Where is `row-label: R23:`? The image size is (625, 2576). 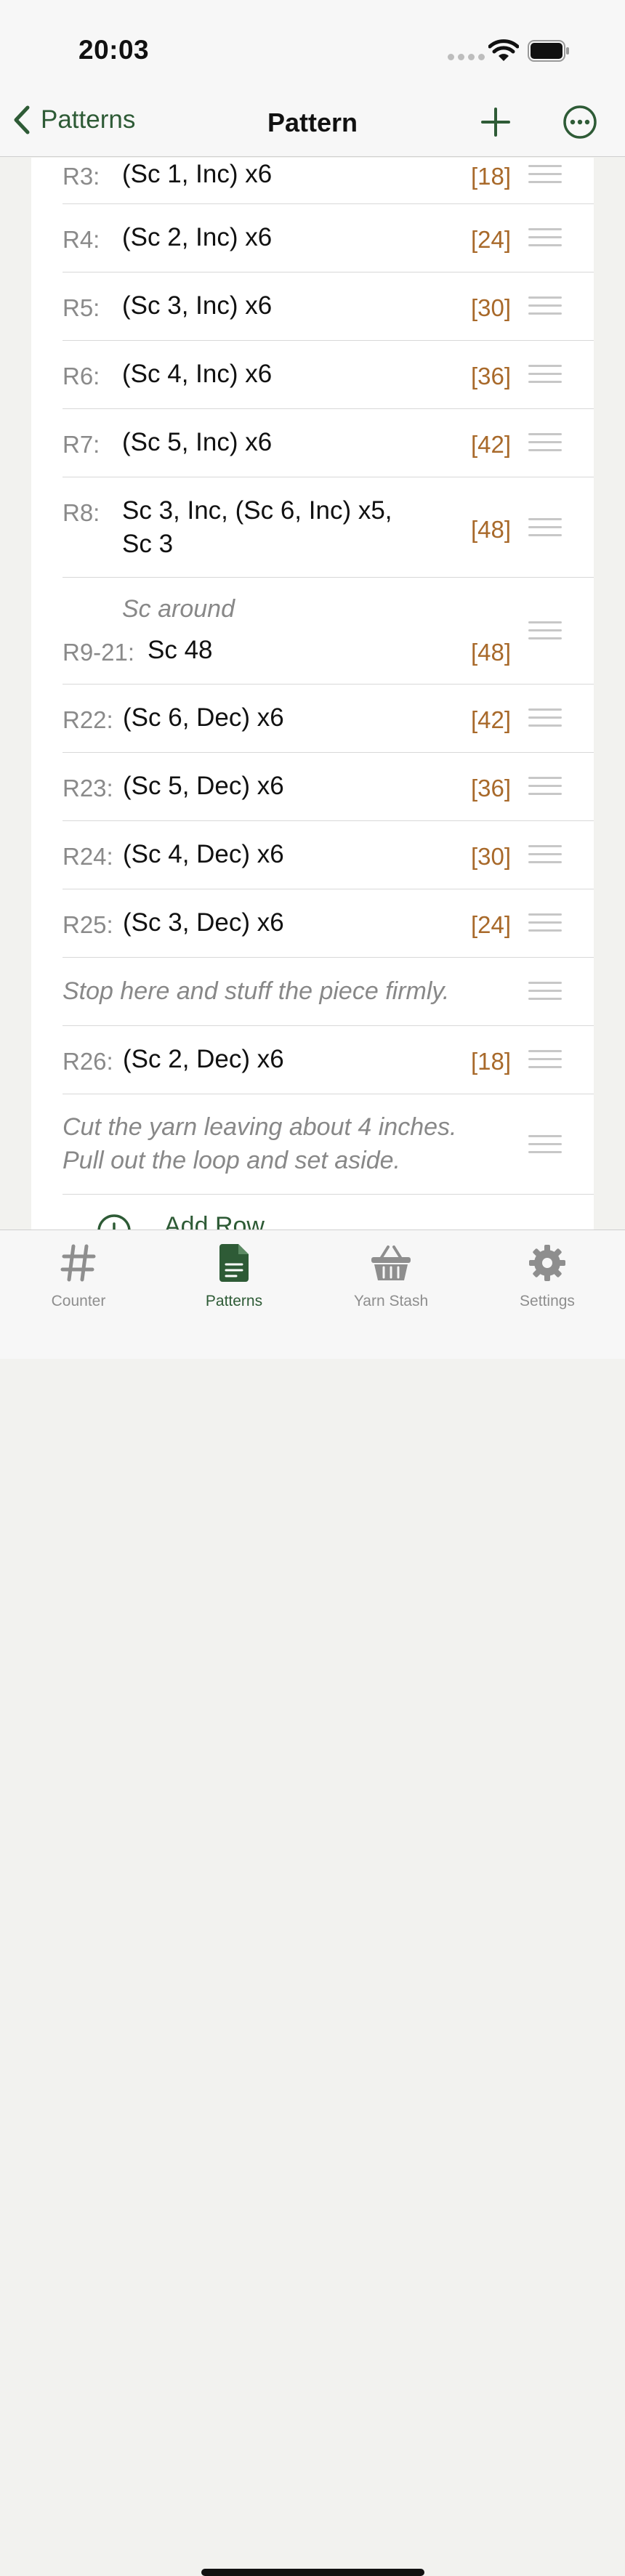
row-label: R23: is located at coordinates (87, 788).